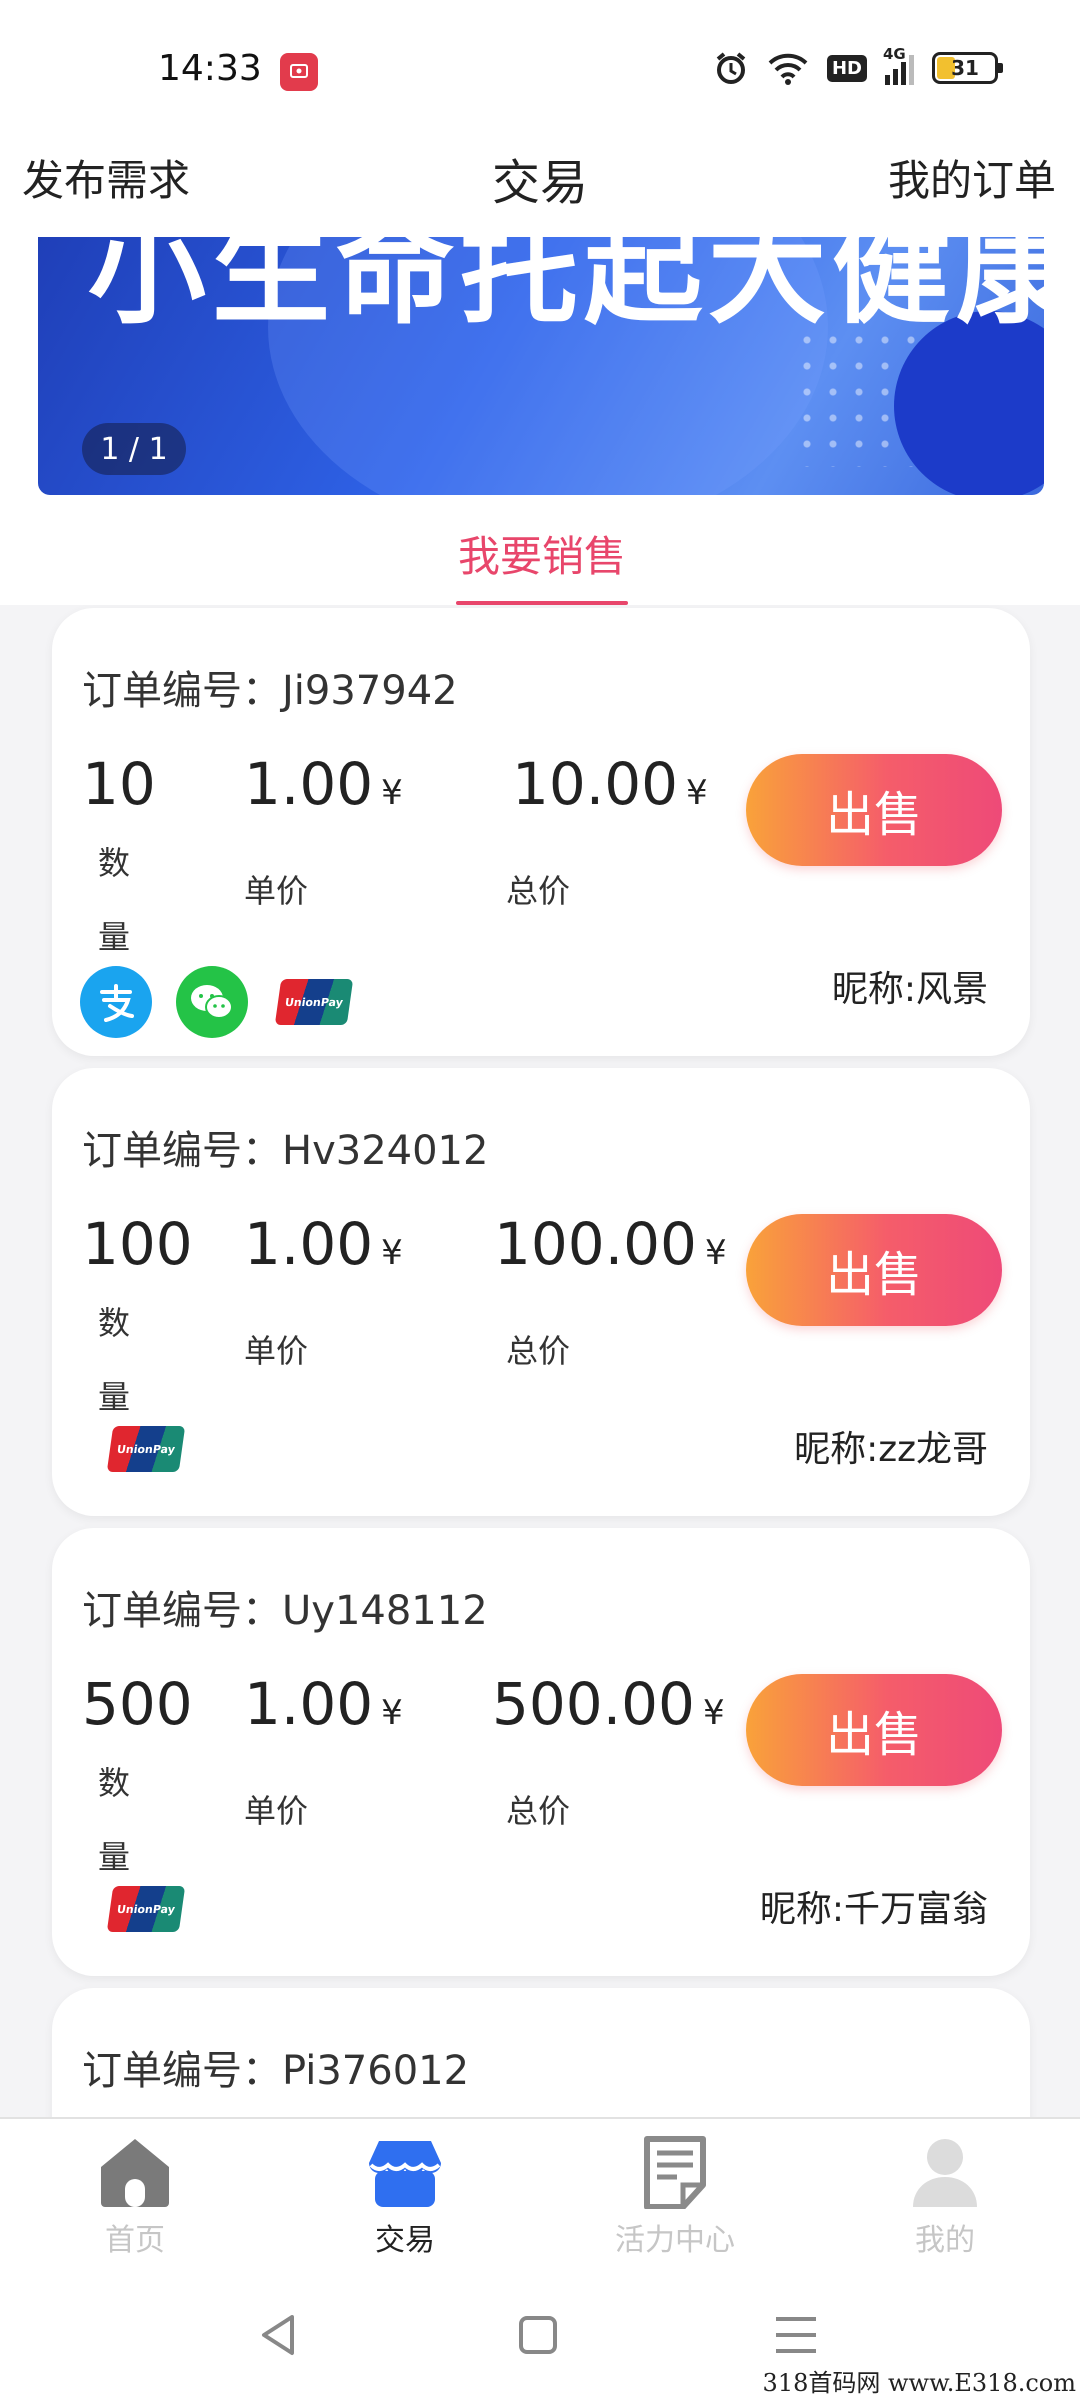 The width and height of the screenshot is (1080, 2400). Describe the element at coordinates (788, 69) in the screenshot. I see `wifi-icon` at that location.